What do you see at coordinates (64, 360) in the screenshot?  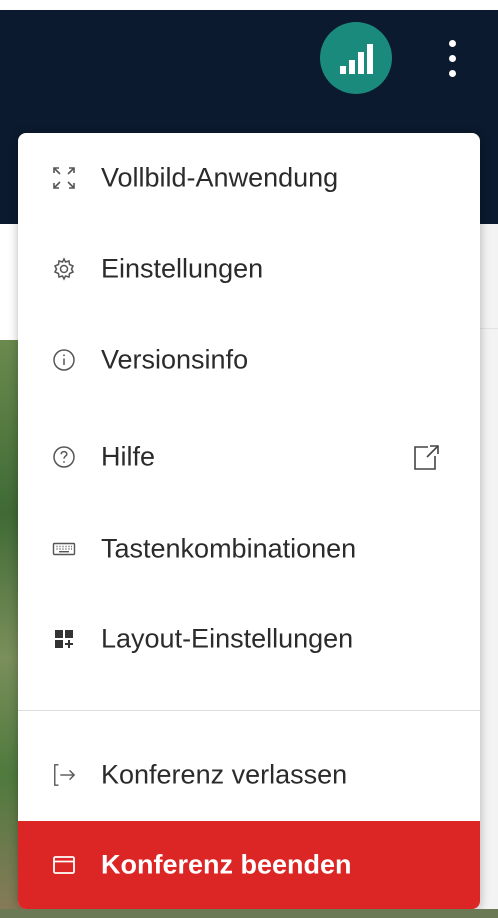 I see `info-icon` at bounding box center [64, 360].